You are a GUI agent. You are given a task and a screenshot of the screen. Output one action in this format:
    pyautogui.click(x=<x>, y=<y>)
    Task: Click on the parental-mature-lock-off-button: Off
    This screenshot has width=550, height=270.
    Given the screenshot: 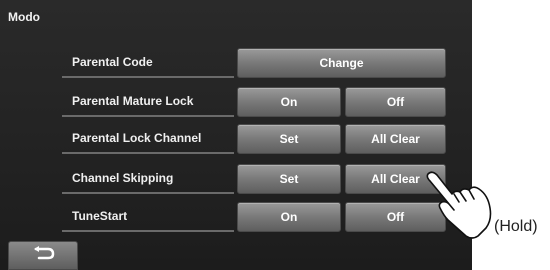 What is the action you would take?
    pyautogui.click(x=395, y=102)
    